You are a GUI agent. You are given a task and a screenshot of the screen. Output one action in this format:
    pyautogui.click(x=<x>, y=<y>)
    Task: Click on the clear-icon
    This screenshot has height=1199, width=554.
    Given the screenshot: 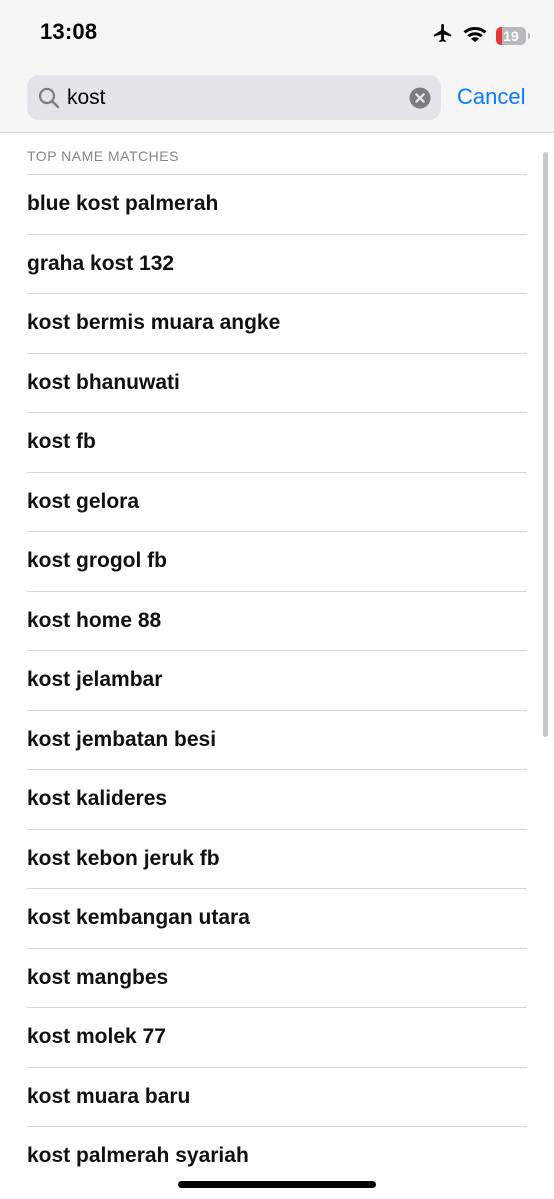 What is the action you would take?
    pyautogui.click(x=420, y=98)
    